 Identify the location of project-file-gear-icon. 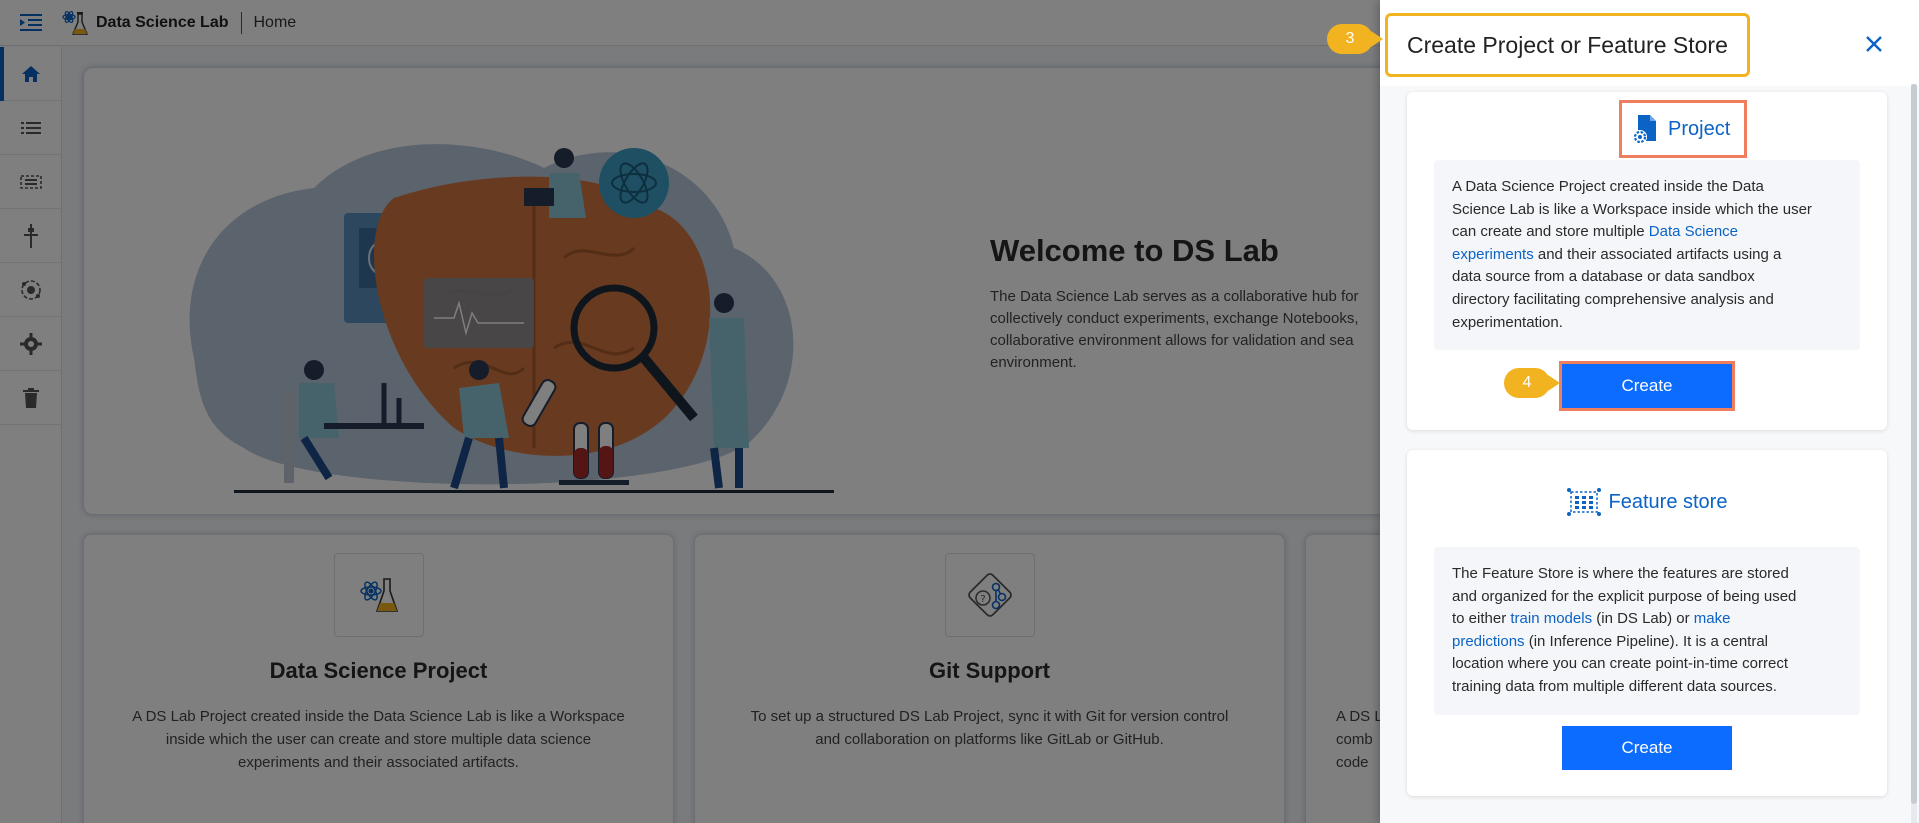
(1644, 129).